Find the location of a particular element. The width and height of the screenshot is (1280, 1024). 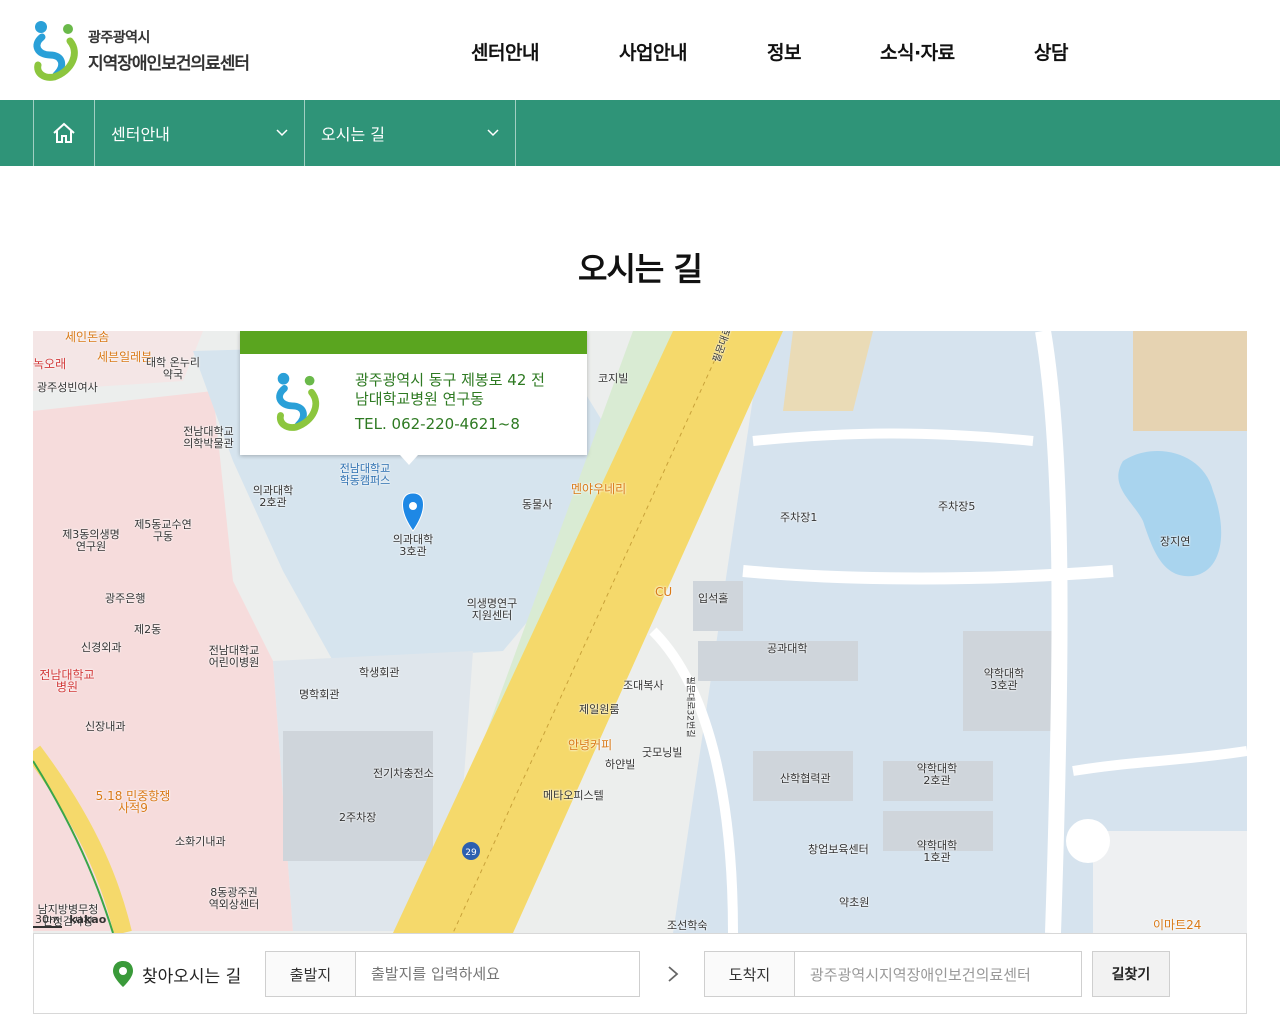

home-button is located at coordinates (64, 133).